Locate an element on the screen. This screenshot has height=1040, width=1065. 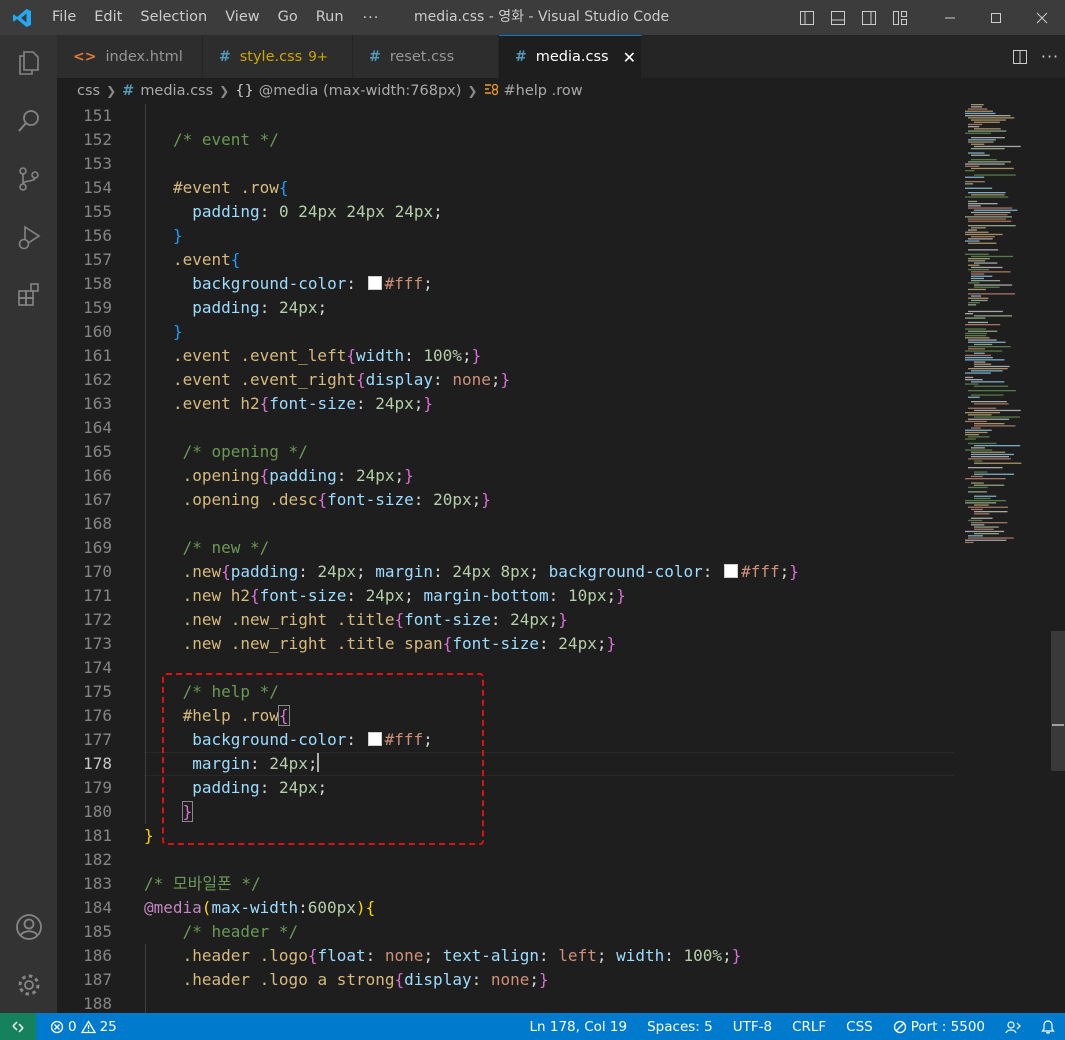
code-line: 152 /* event */ is located at coordinates (507, 140).